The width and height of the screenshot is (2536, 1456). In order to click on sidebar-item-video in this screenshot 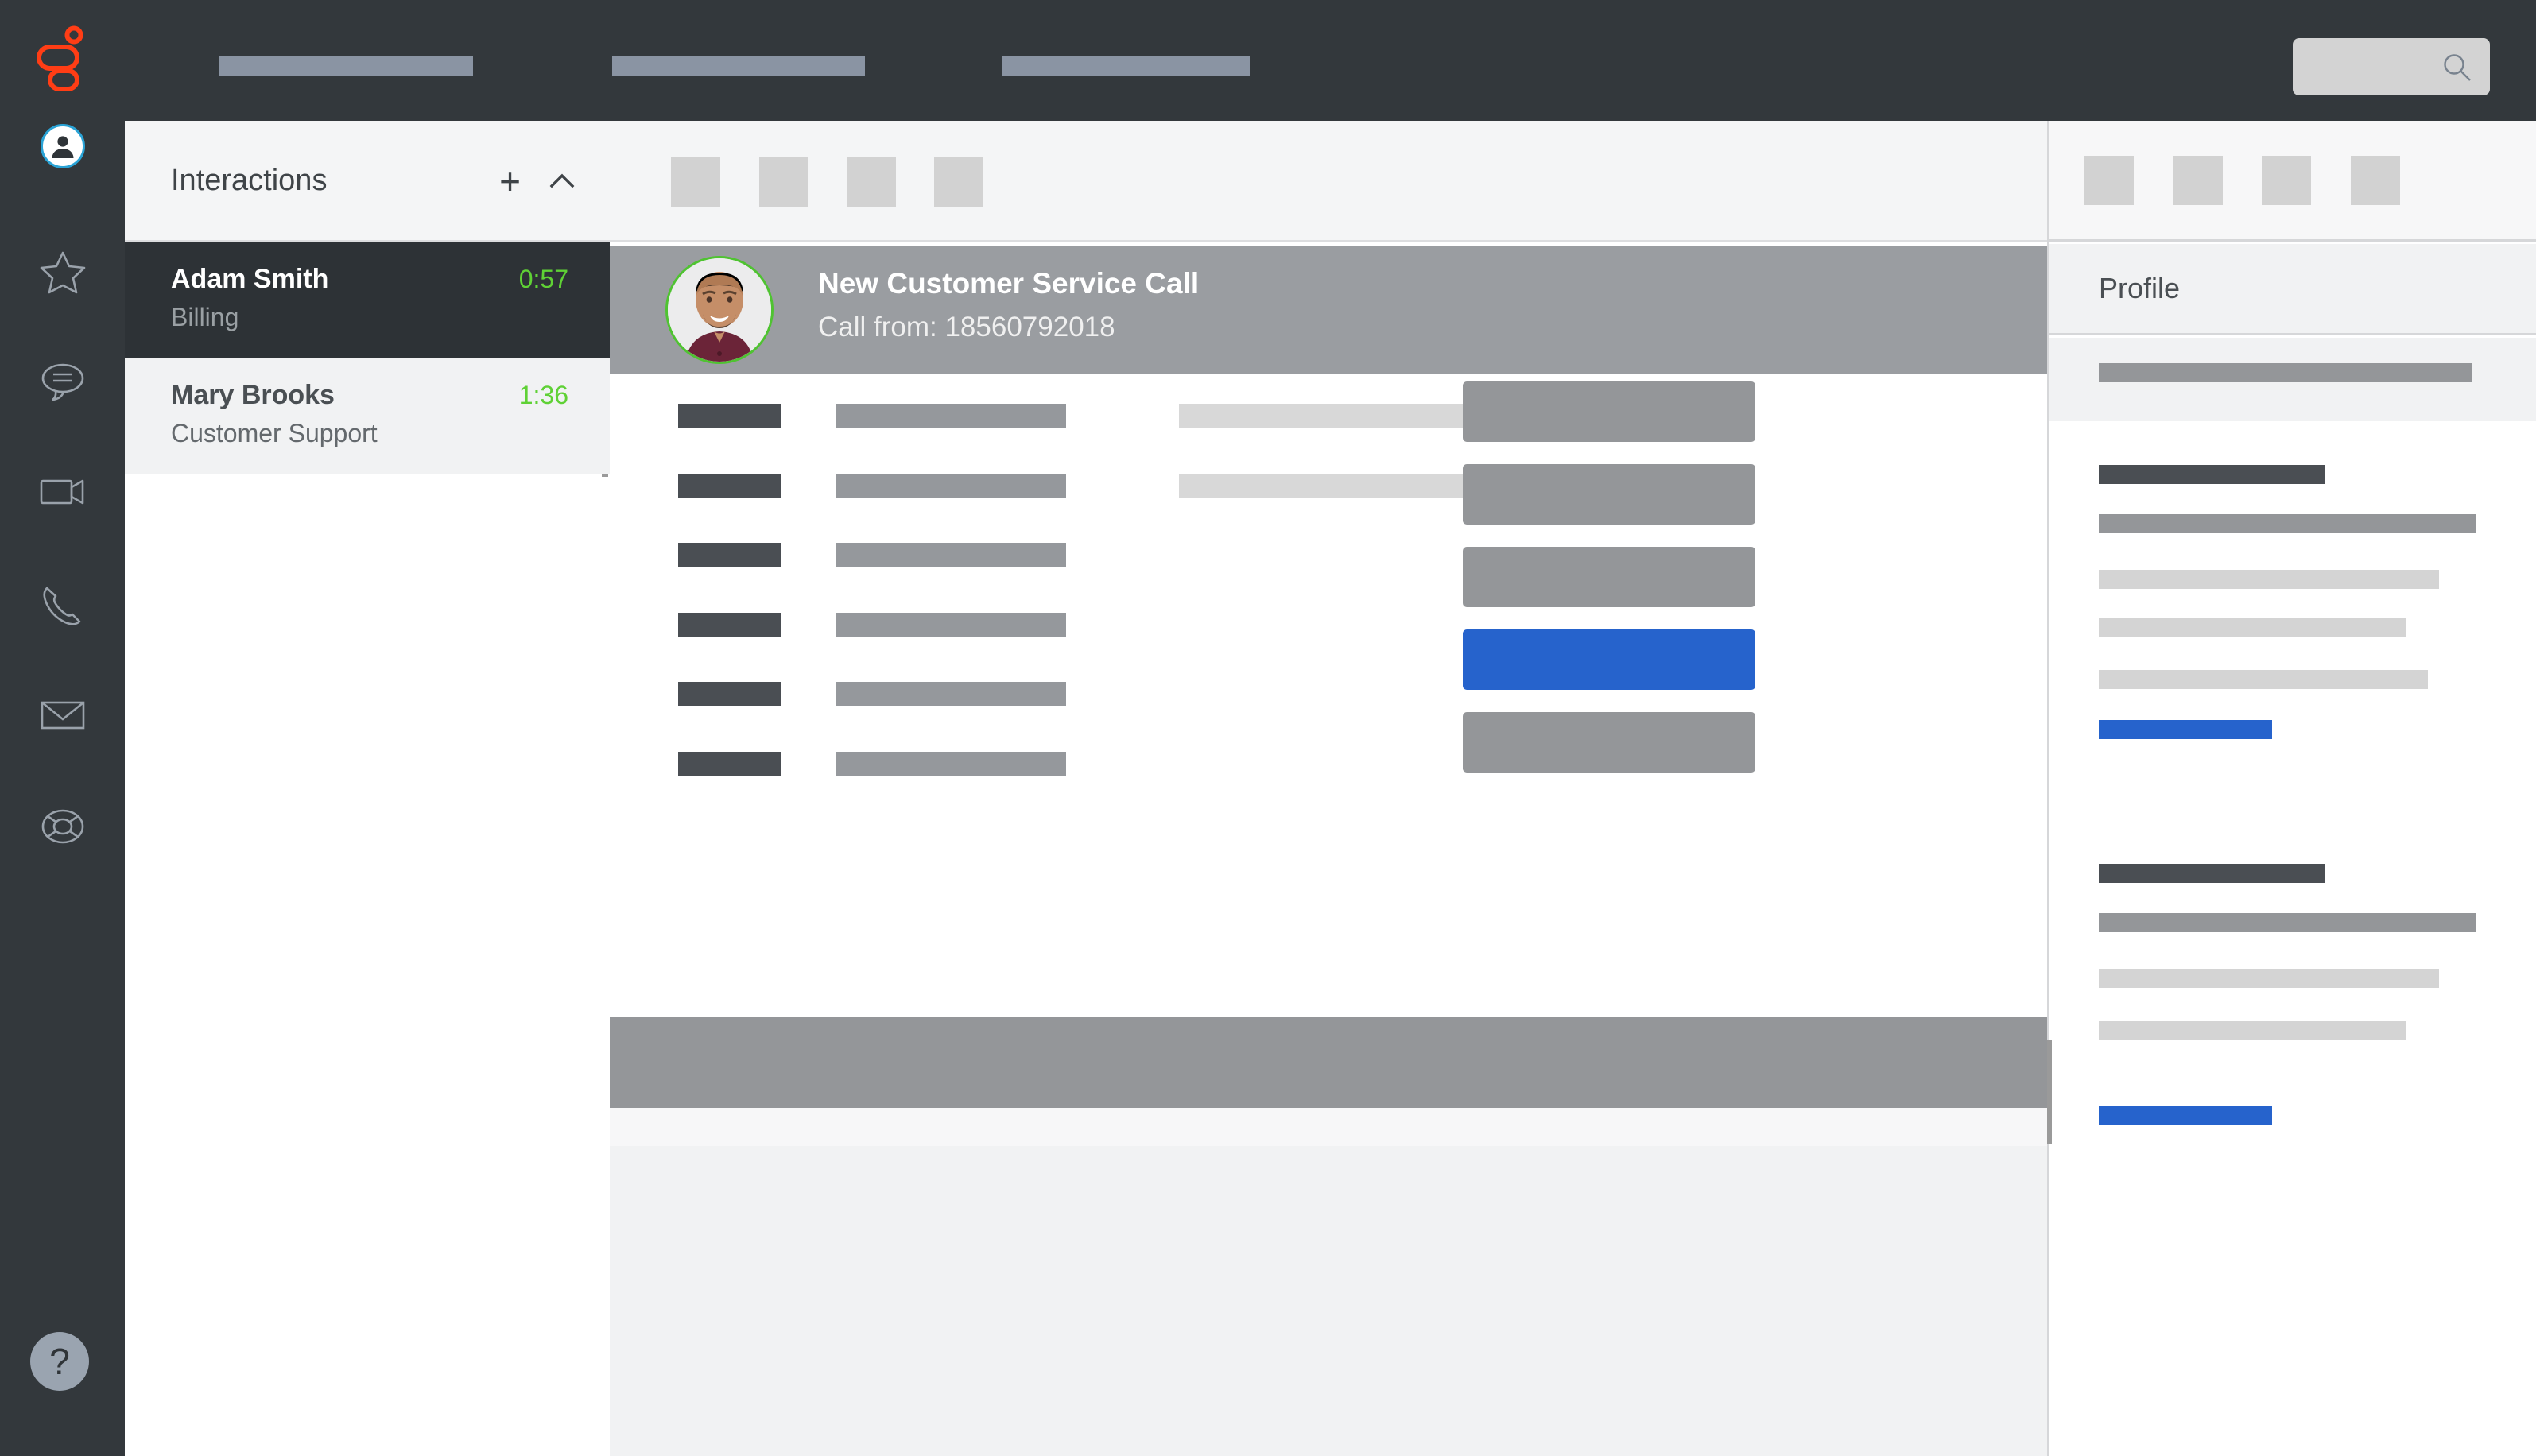, I will do `click(62, 491)`.